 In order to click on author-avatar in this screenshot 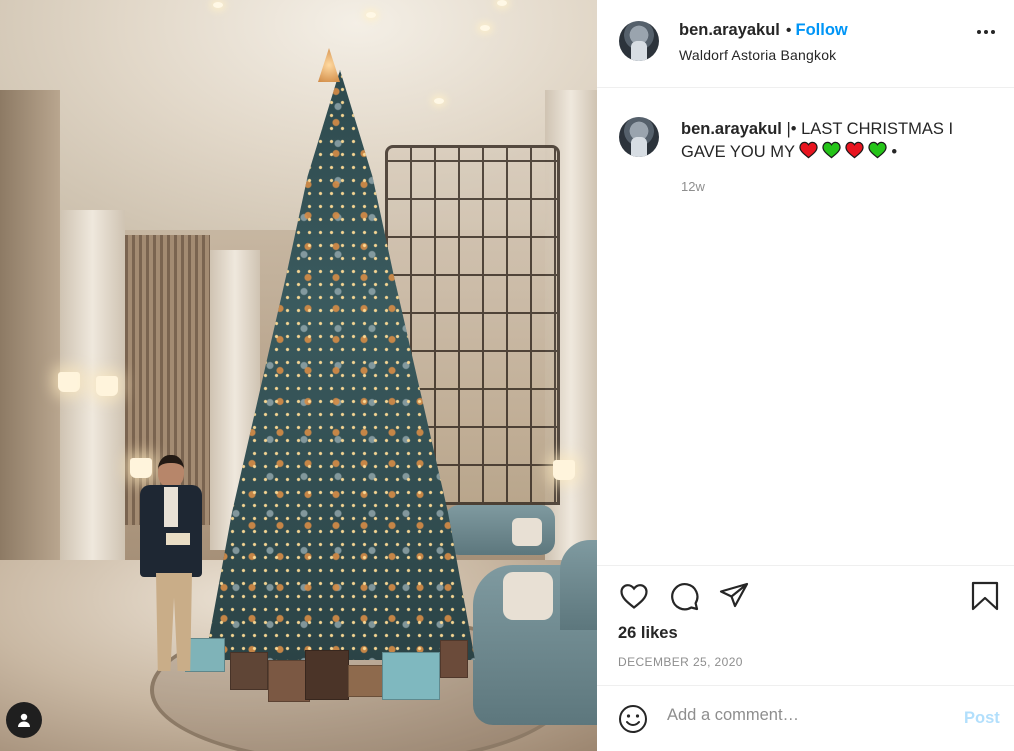, I will do `click(639, 41)`.